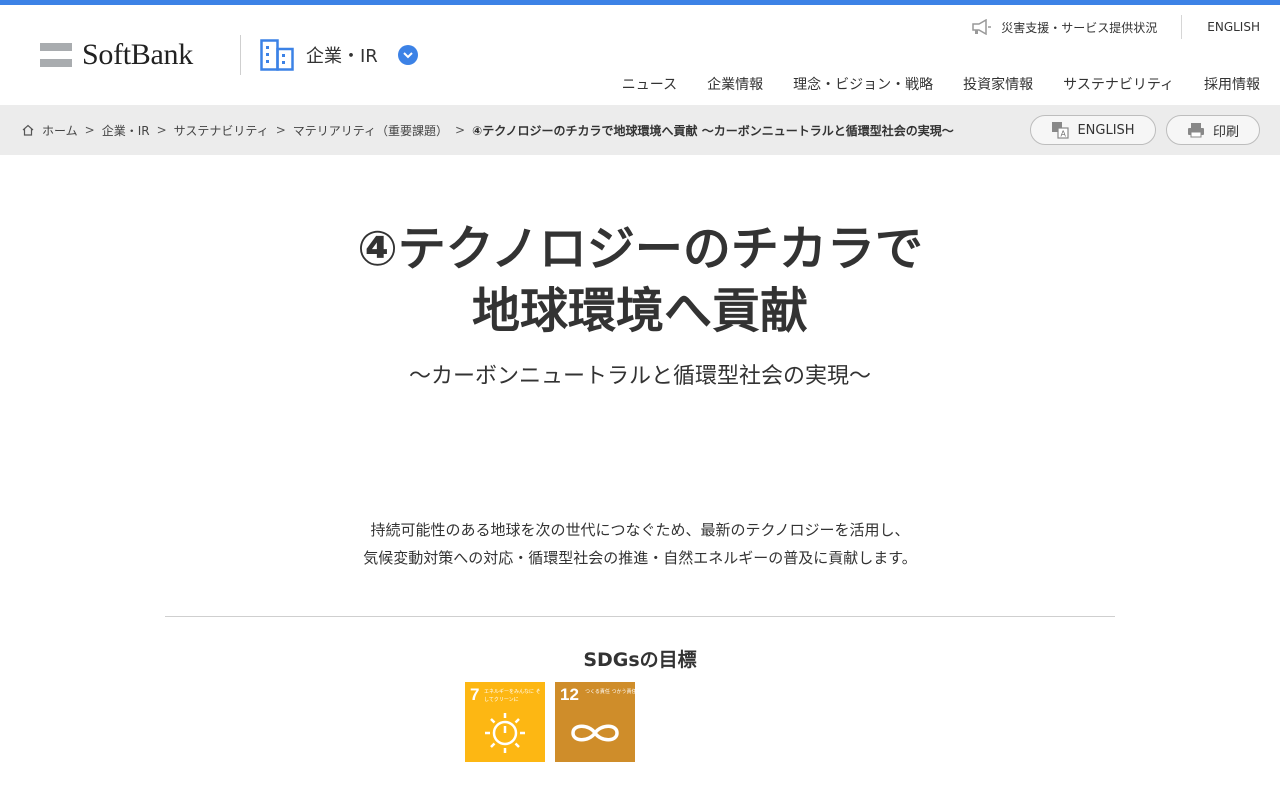 The height and width of the screenshot is (800, 1280). I want to click on sdg-goal-7-tile: 7 エネルギーをみんなに そしてクリーンに, so click(505, 722).